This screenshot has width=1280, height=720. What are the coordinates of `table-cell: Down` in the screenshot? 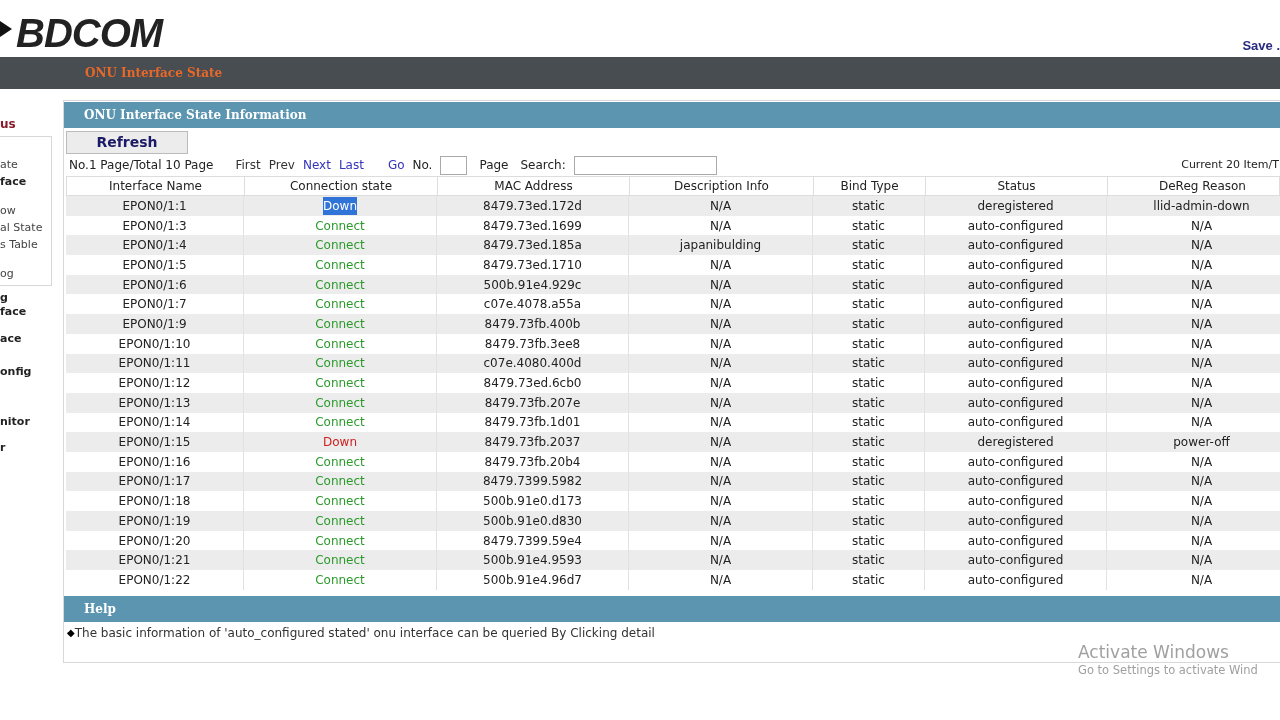 It's located at (340, 205).